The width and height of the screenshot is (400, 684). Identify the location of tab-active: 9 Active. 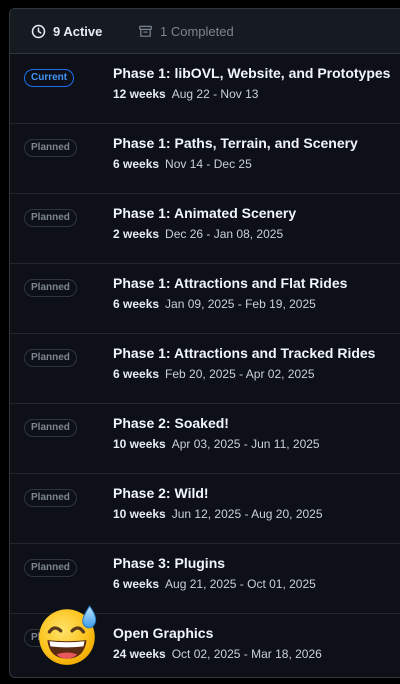
(66, 31).